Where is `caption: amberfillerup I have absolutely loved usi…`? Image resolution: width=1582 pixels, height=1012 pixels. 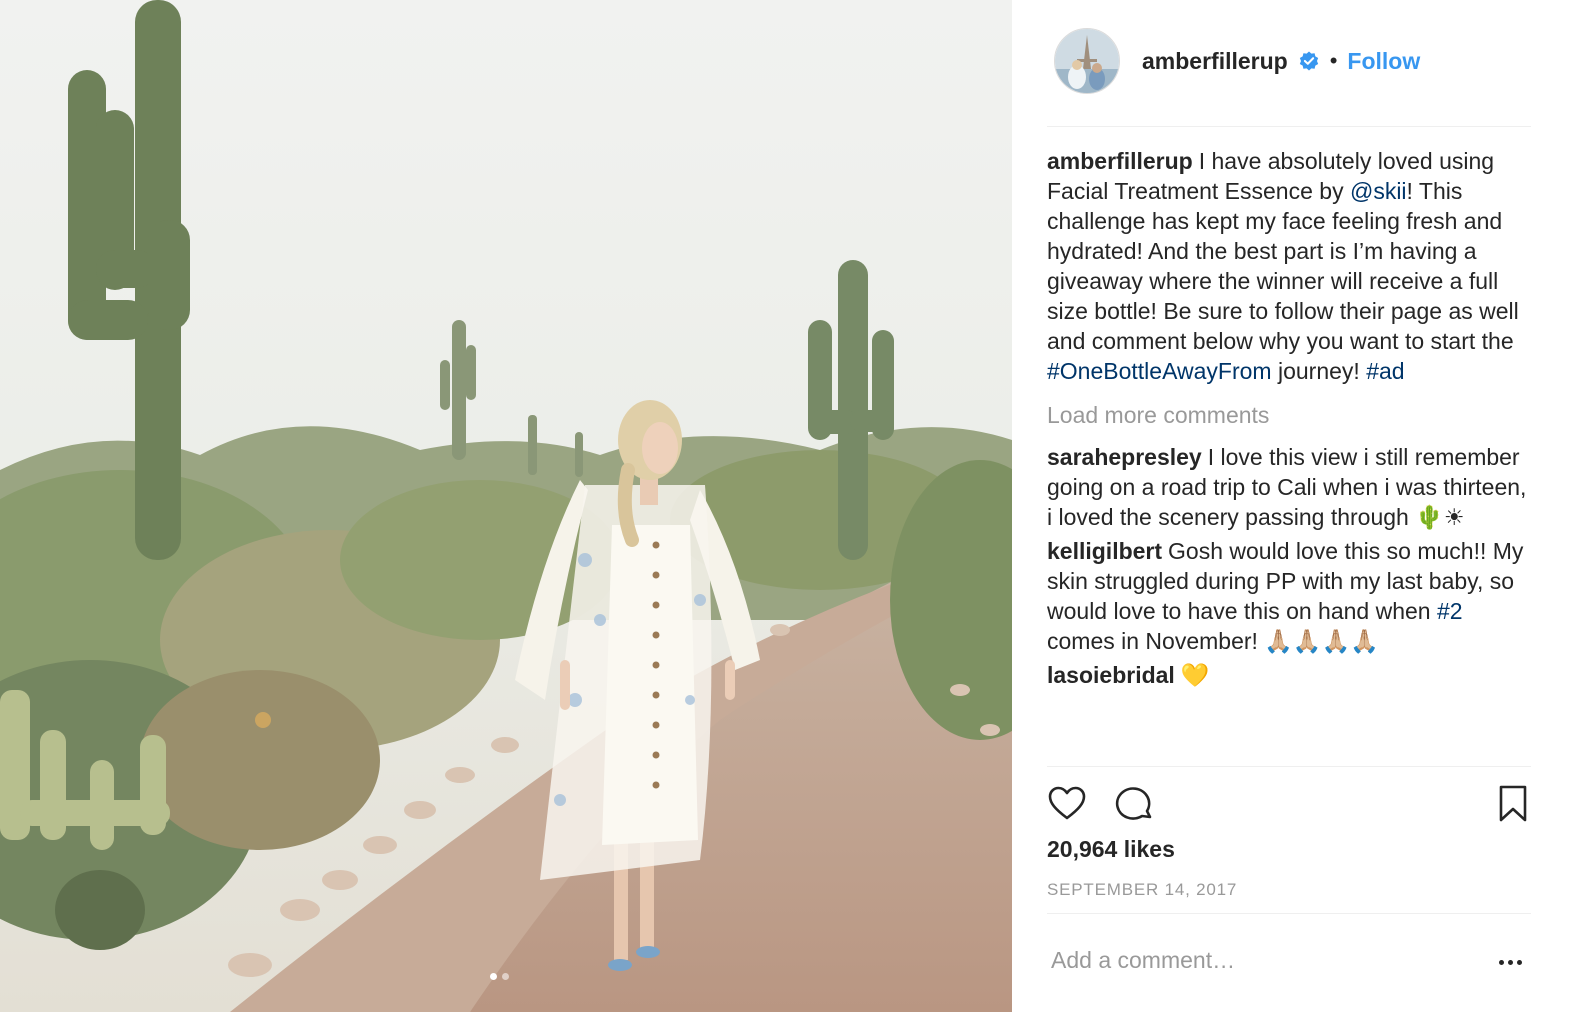
caption: amberfillerup I have absolutely loved usi… is located at coordinates (1289, 266).